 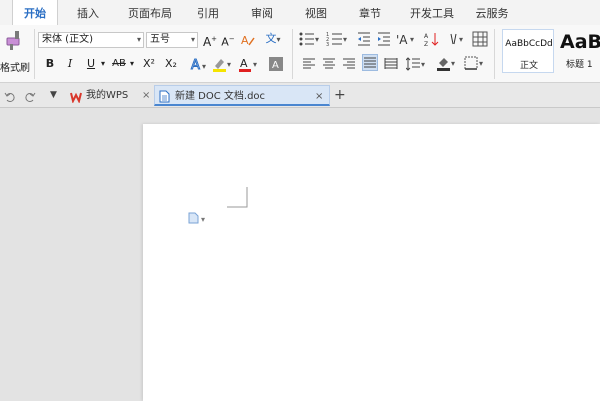 What do you see at coordinates (149, 64) in the screenshot?
I see `superscript-button: X²` at bounding box center [149, 64].